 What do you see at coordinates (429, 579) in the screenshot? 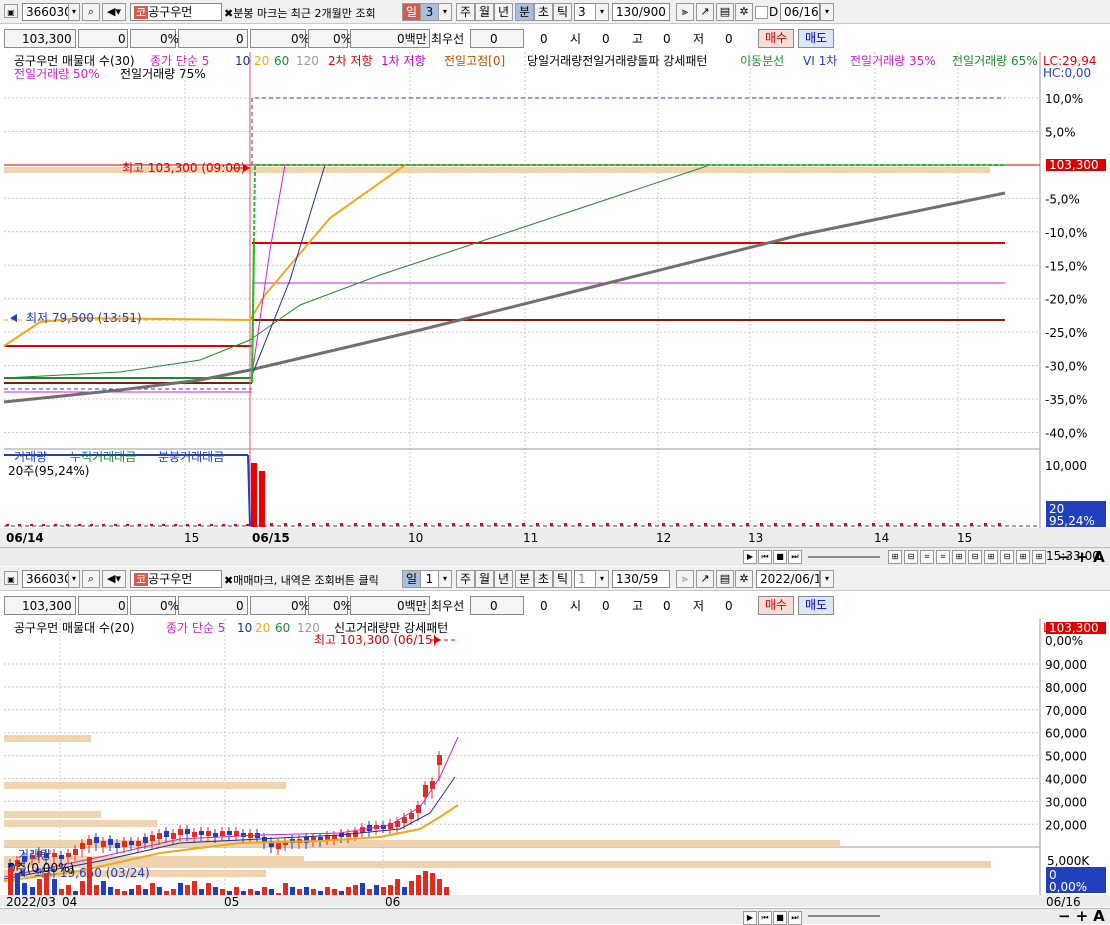
I see `period-multiplier: 1` at bounding box center [429, 579].